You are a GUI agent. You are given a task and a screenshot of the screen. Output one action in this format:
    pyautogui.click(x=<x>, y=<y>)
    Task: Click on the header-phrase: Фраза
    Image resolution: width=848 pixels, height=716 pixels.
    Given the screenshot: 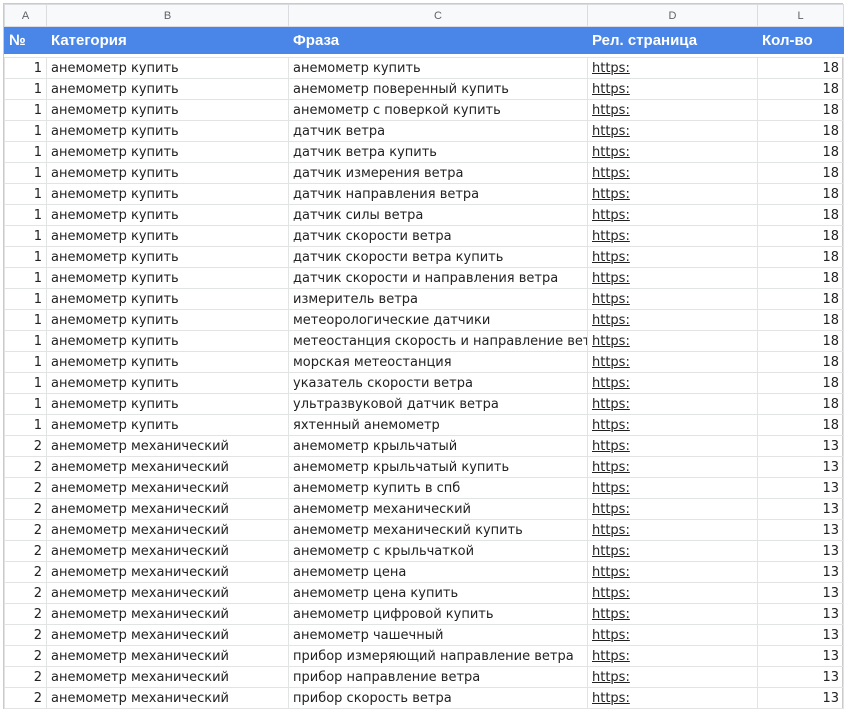 What is the action you would take?
    pyautogui.click(x=438, y=40)
    